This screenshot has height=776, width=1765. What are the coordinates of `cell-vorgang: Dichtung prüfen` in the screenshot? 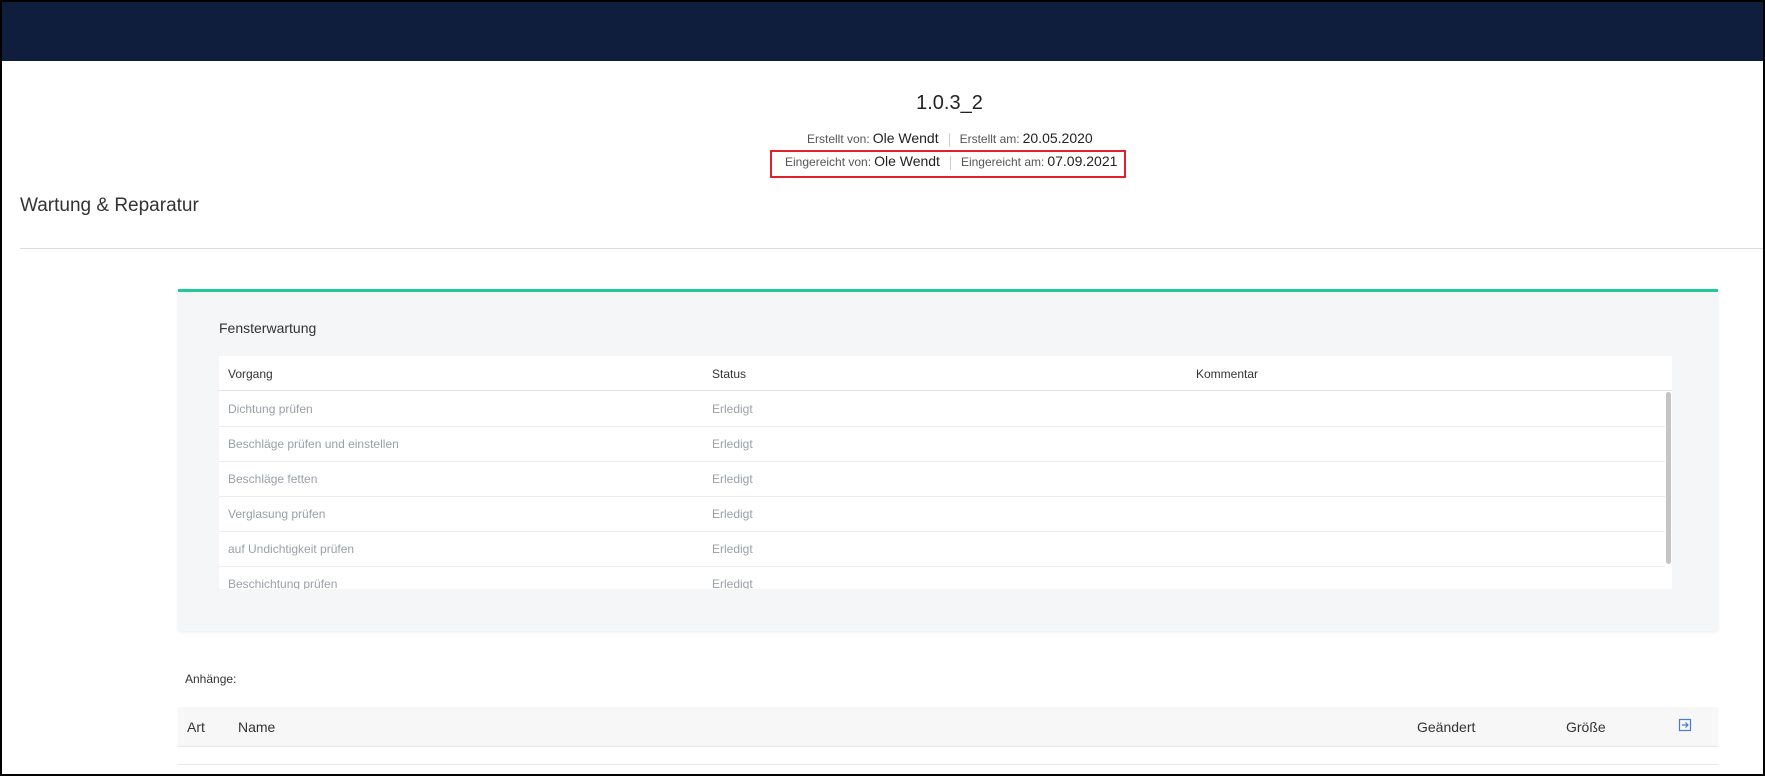 It's located at (270, 409).